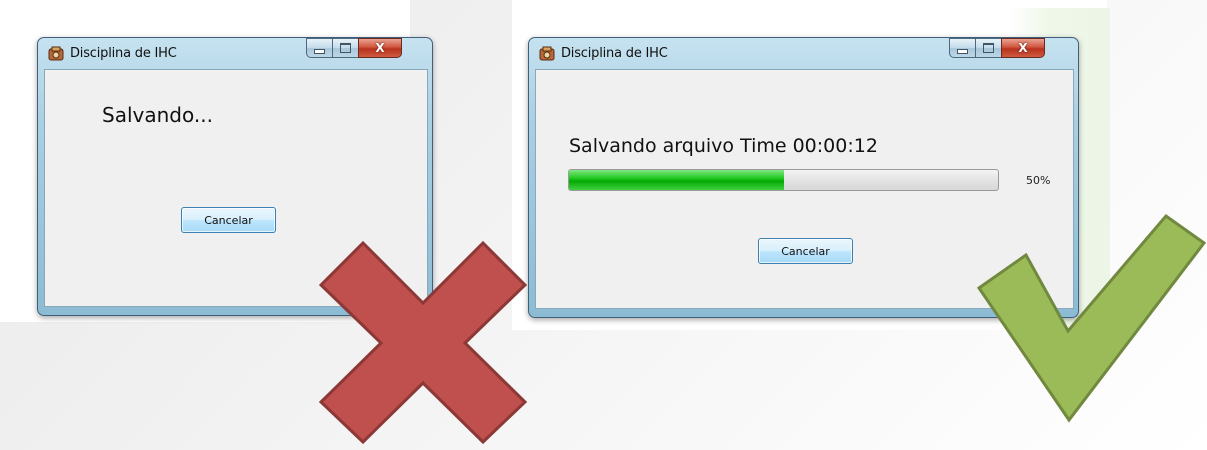 The height and width of the screenshot is (450, 1207). I want to click on red-x-cross-icon, so click(423, 342).